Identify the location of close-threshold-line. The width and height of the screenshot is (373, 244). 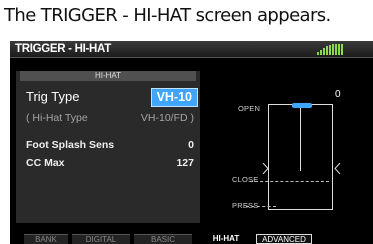
(289, 181).